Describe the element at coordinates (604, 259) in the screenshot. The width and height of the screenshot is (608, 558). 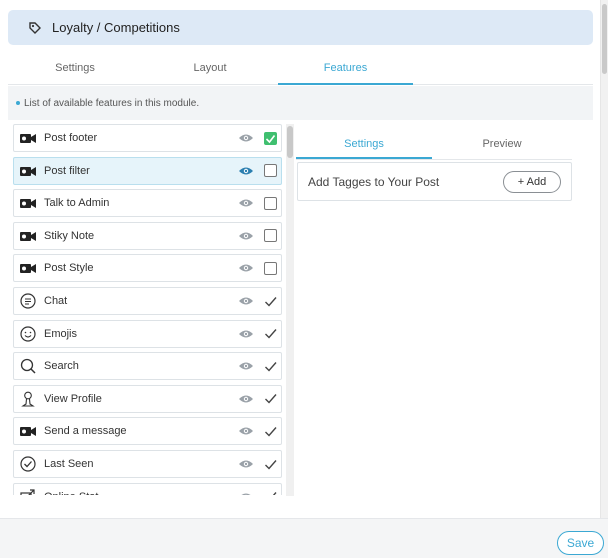
I see `page-scrollbar` at that location.